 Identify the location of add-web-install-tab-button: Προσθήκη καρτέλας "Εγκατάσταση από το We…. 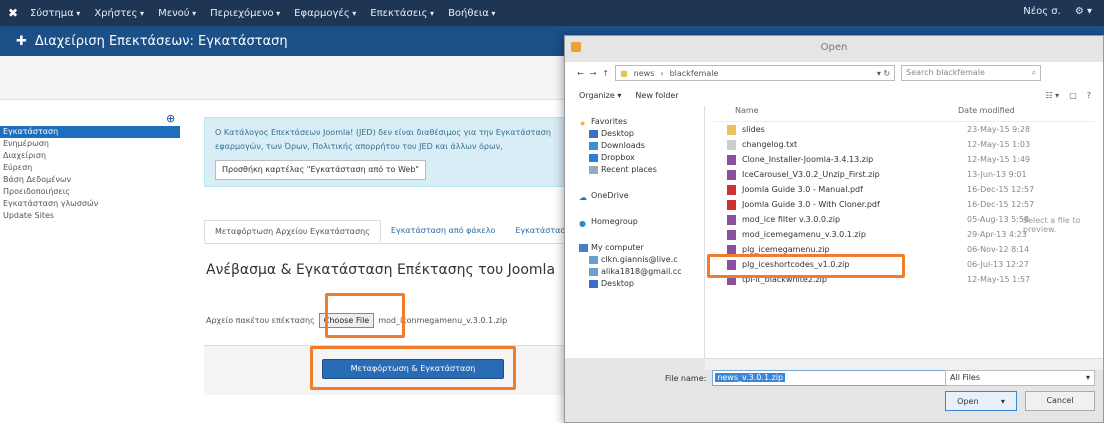
(321, 170).